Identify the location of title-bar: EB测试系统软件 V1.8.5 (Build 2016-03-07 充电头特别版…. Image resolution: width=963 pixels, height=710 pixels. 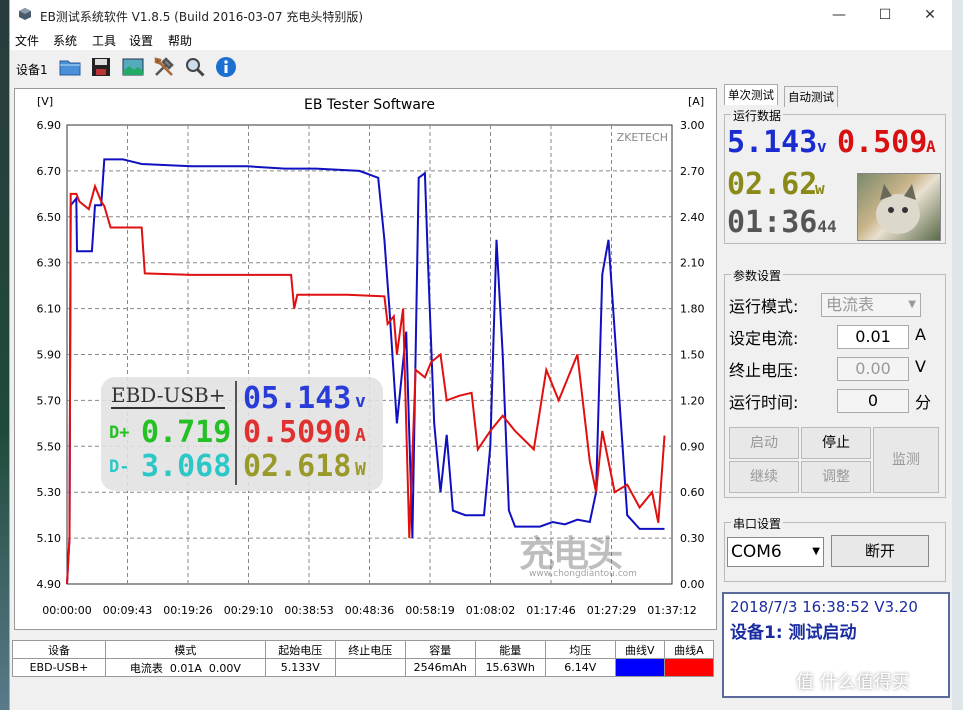
(481, 15).